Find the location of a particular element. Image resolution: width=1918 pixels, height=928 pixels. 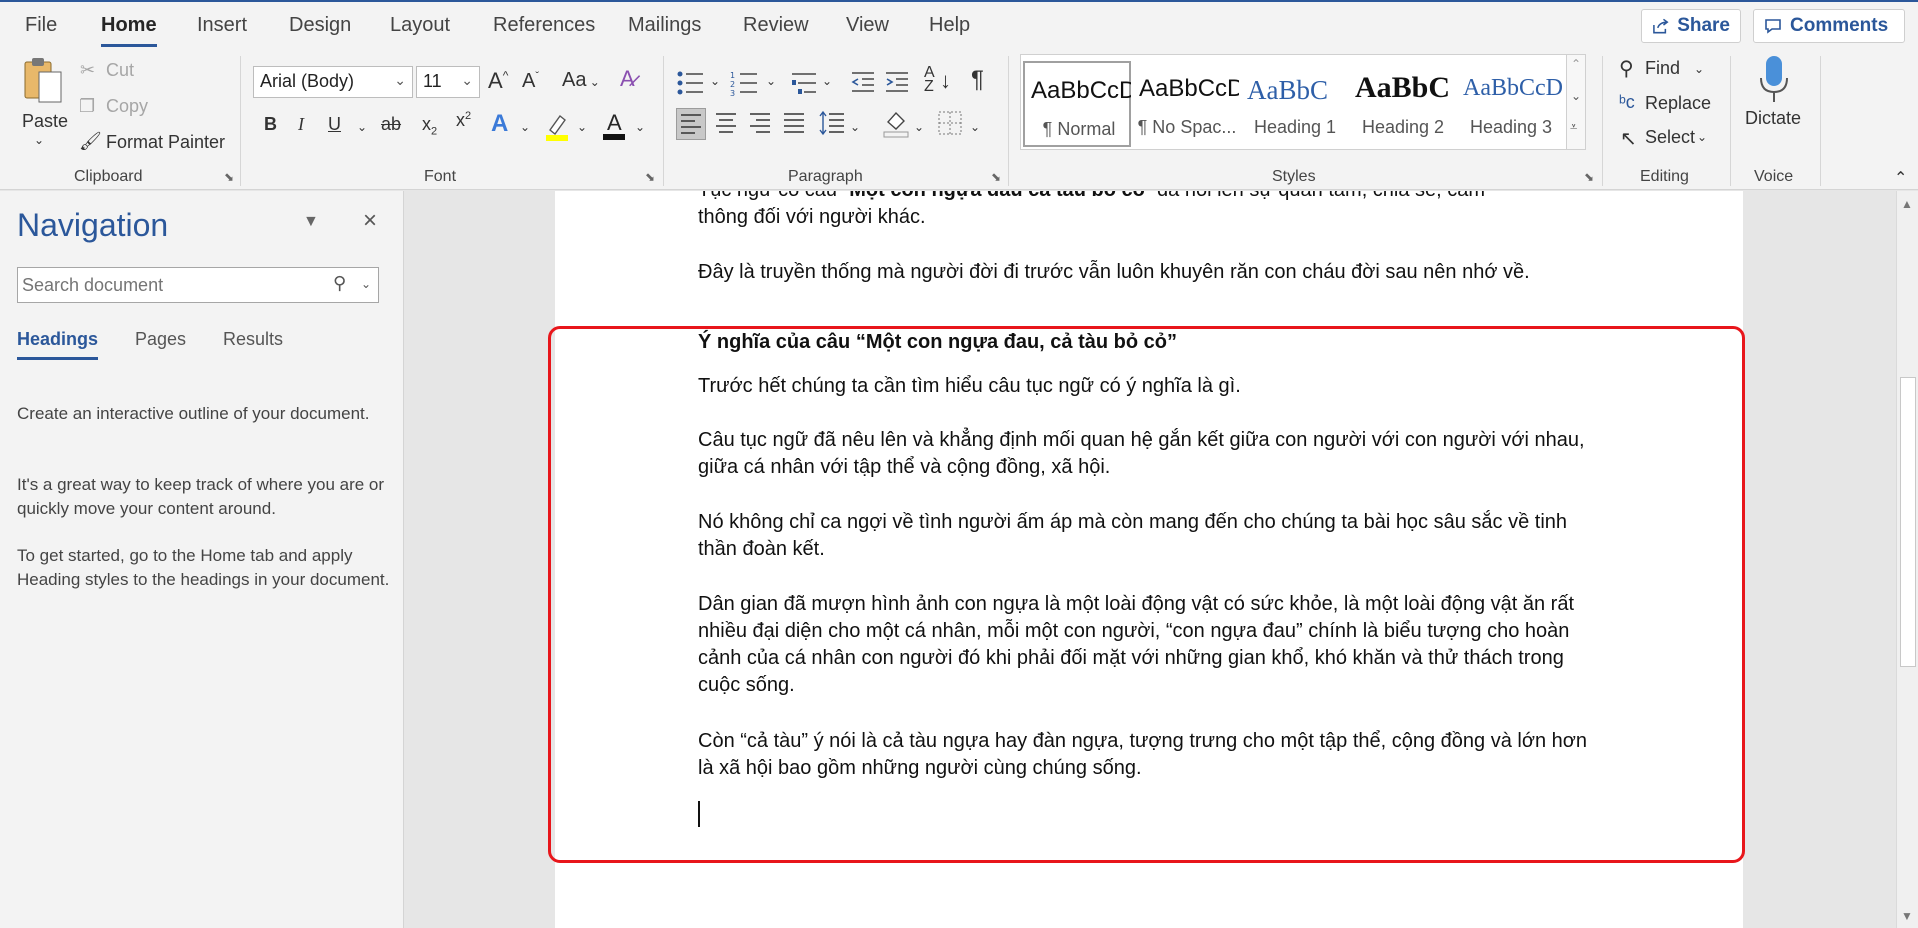

subscript-icon: x2 is located at coordinates (429, 126).